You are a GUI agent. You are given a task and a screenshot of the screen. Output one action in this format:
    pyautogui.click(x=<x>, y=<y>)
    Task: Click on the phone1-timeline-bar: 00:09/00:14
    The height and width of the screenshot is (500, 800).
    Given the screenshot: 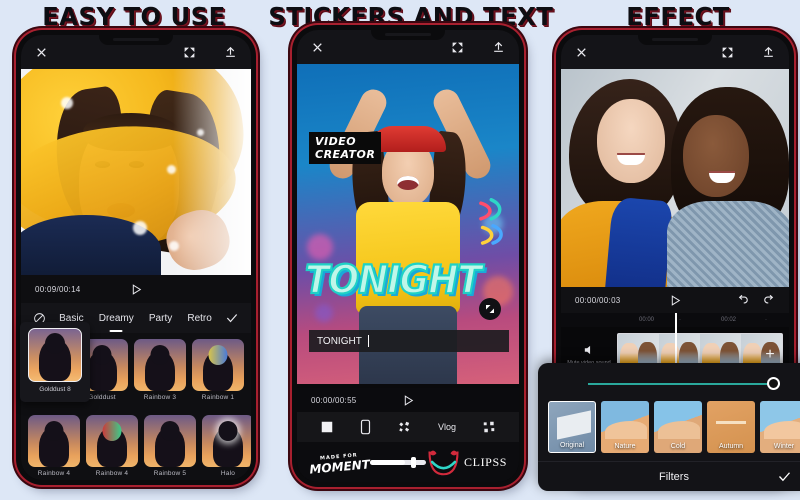 What is the action you would take?
    pyautogui.click(x=136, y=289)
    